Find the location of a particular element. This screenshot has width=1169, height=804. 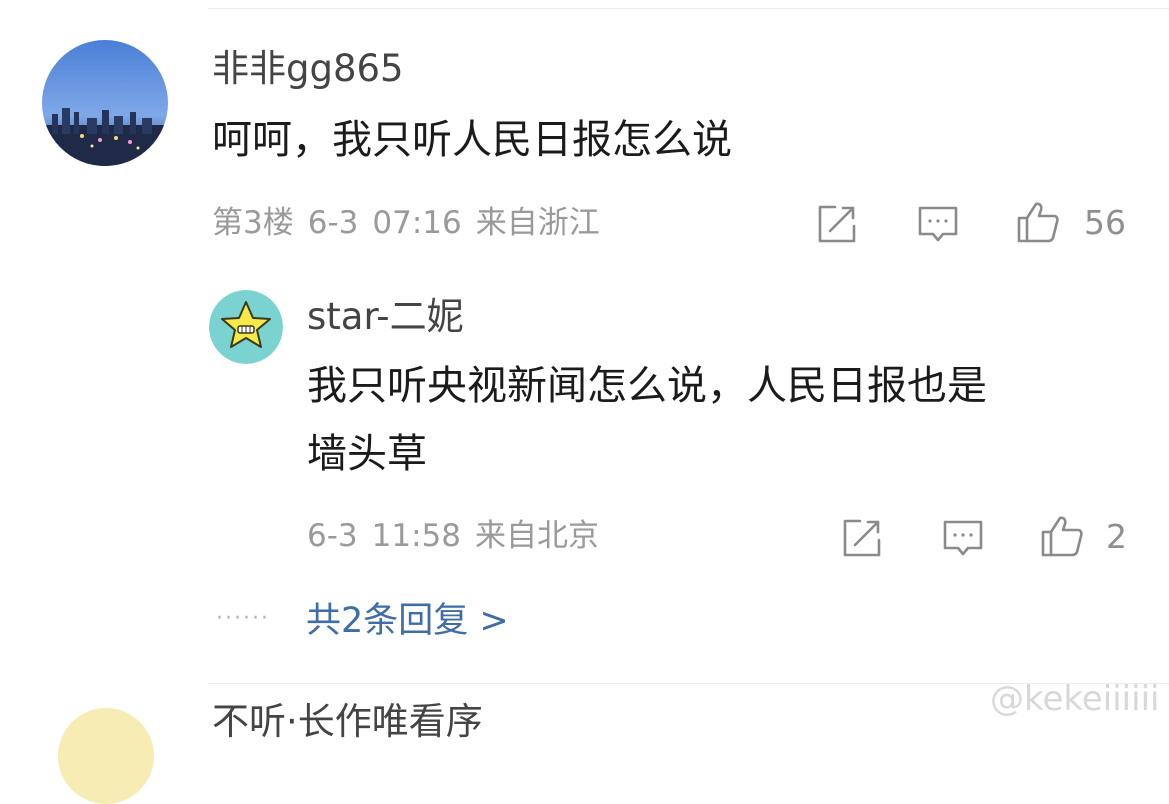

comment-time: 07:16 is located at coordinates (417, 223).